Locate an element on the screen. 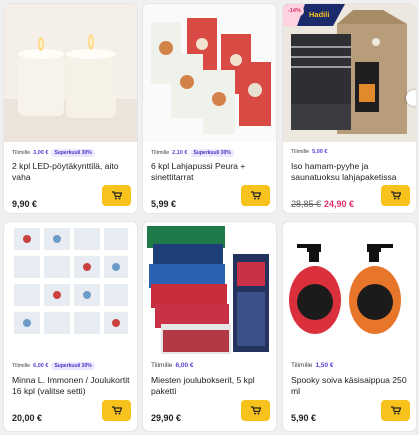  product-title: Miesten joulubokserit, 5 kpl paketti is located at coordinates (210, 385).